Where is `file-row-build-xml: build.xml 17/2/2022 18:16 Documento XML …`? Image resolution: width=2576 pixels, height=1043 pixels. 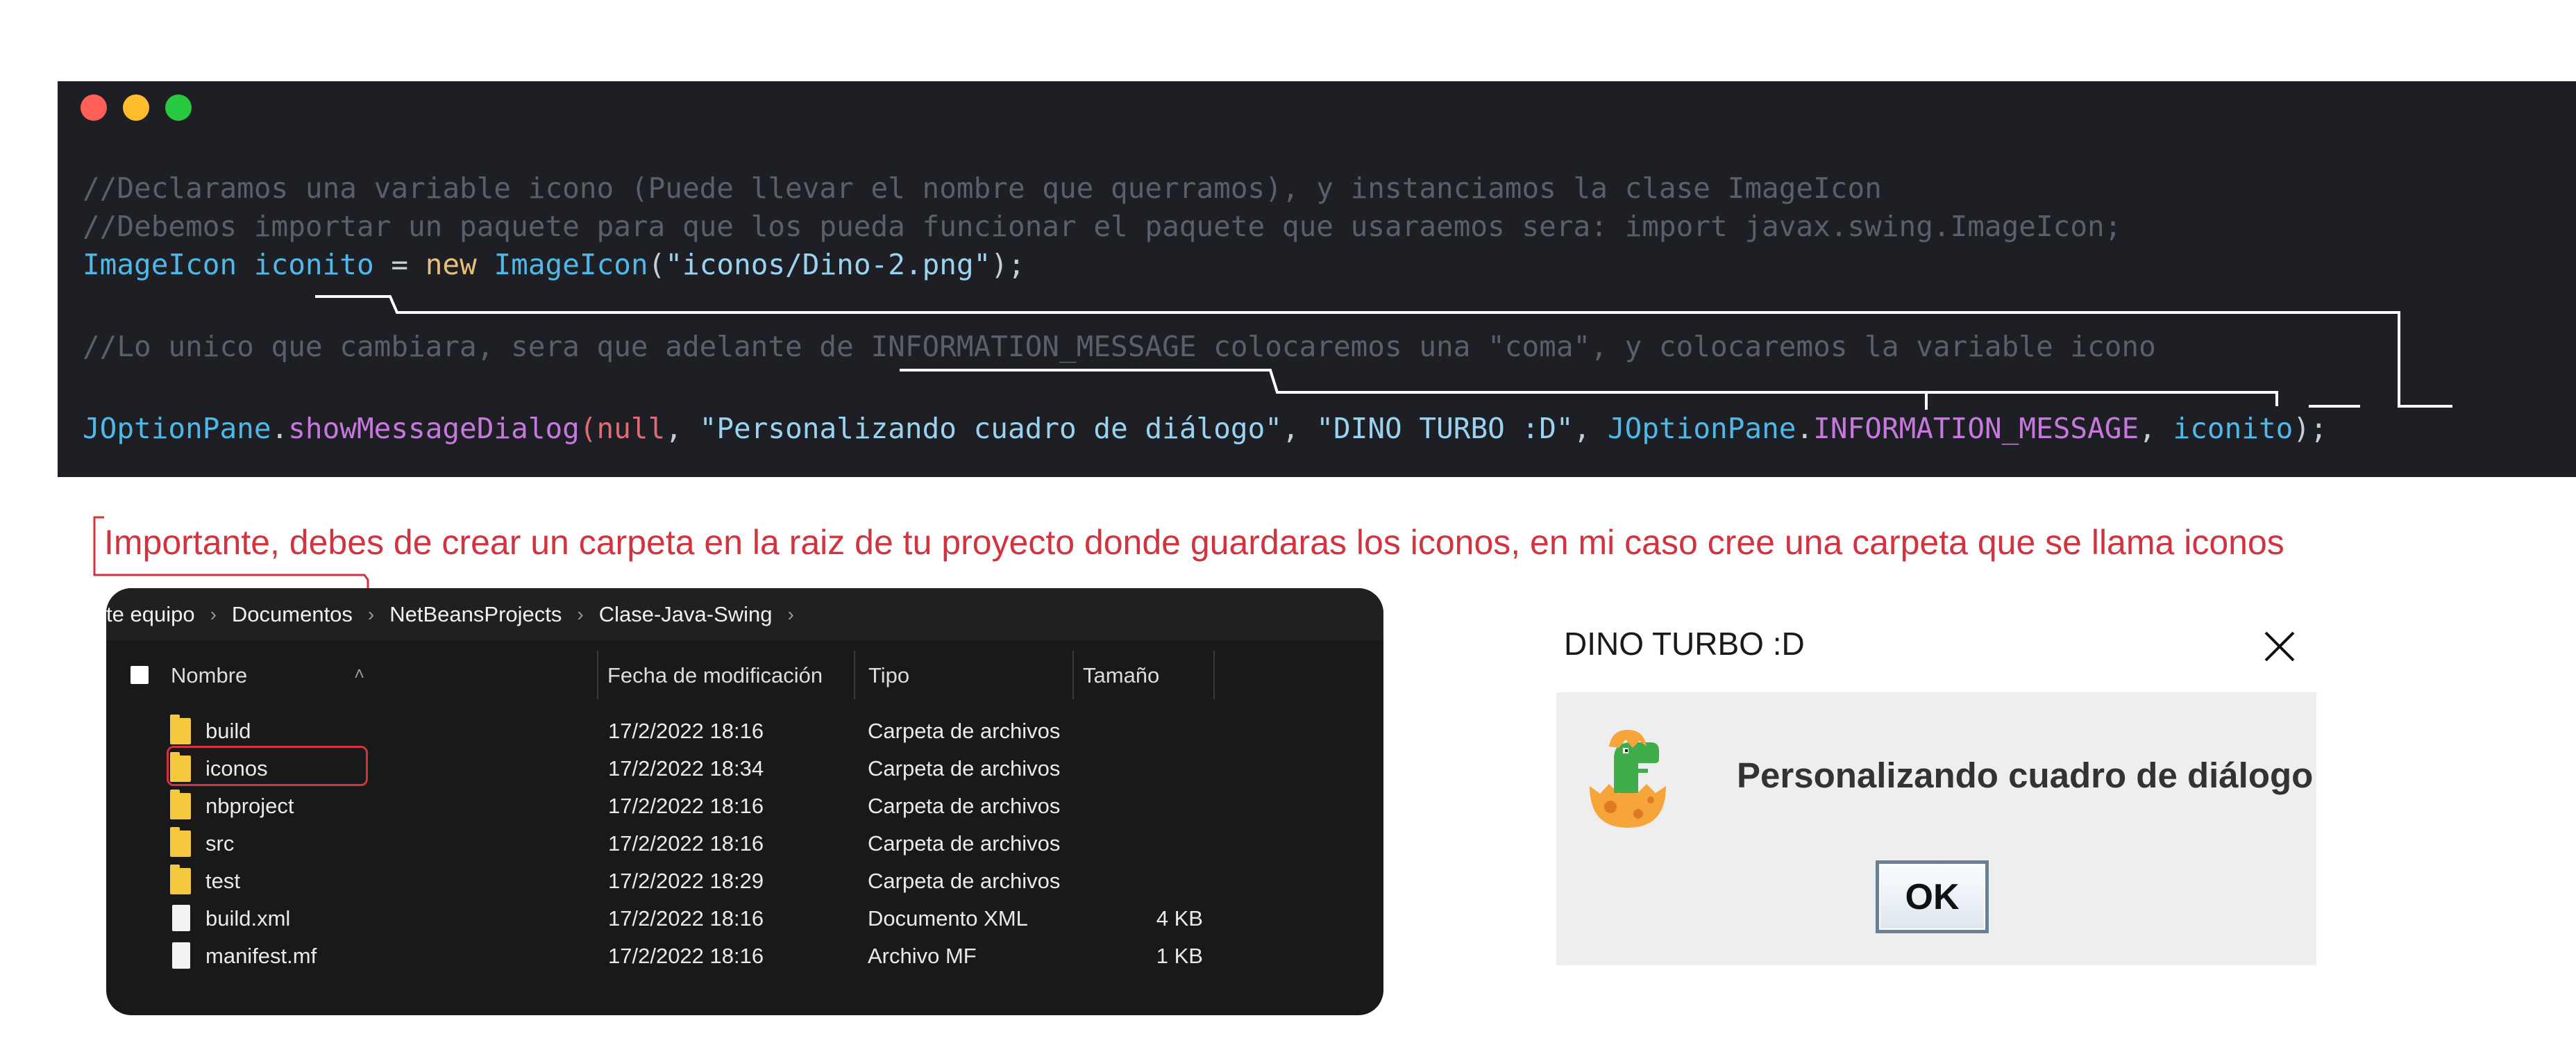 file-row-build-xml: build.xml 17/2/2022 18:16 Documento XML … is located at coordinates (744, 918).